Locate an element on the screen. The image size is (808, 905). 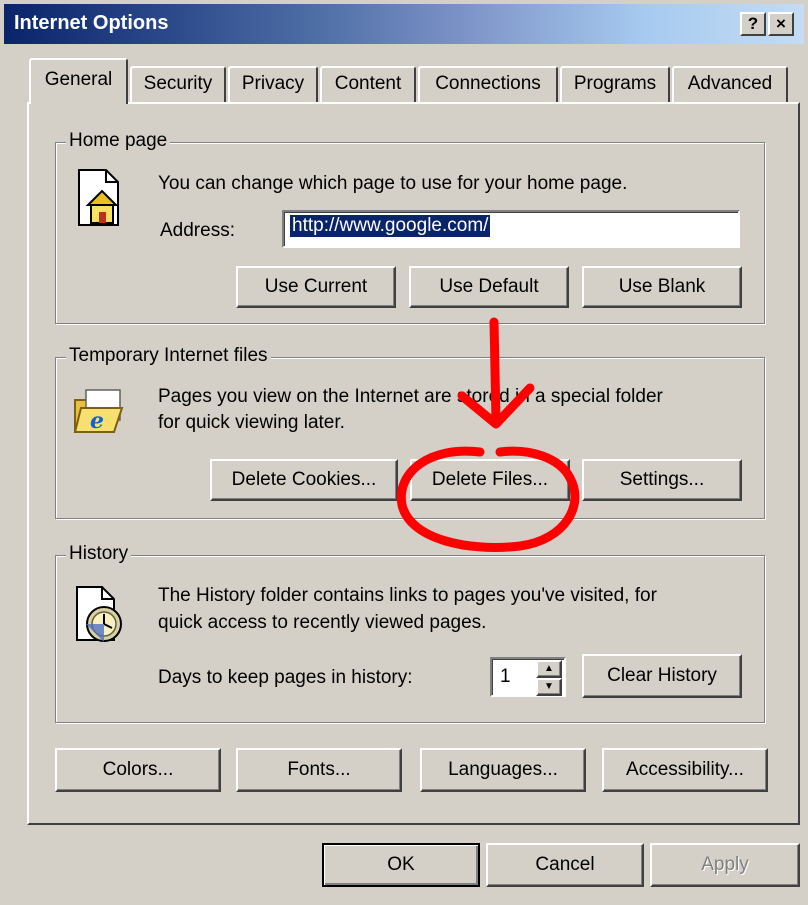
title-bar: Internet Options ? × is located at coordinates (404, 24).